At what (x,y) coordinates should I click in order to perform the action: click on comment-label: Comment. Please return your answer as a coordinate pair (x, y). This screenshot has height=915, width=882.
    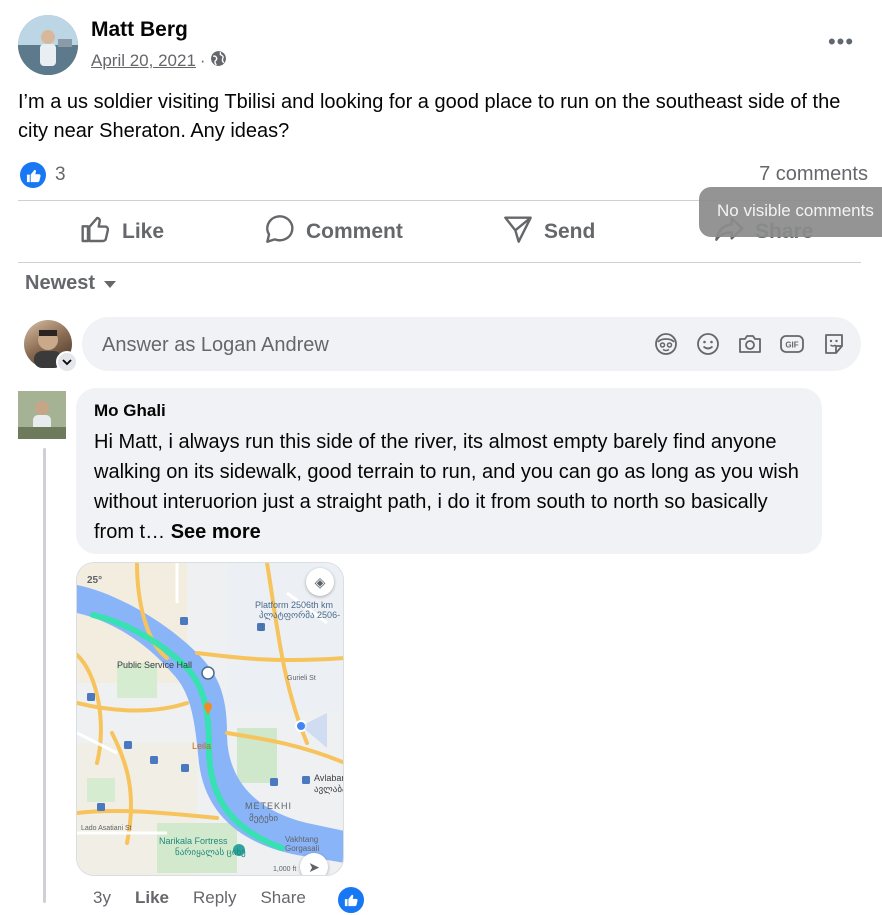
    Looking at the image, I should click on (354, 231).